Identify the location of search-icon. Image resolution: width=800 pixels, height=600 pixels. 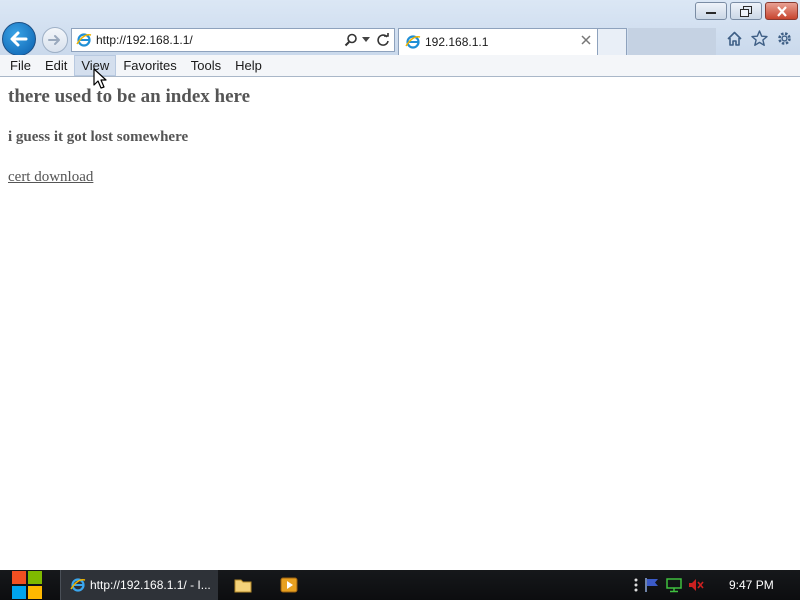
(351, 40).